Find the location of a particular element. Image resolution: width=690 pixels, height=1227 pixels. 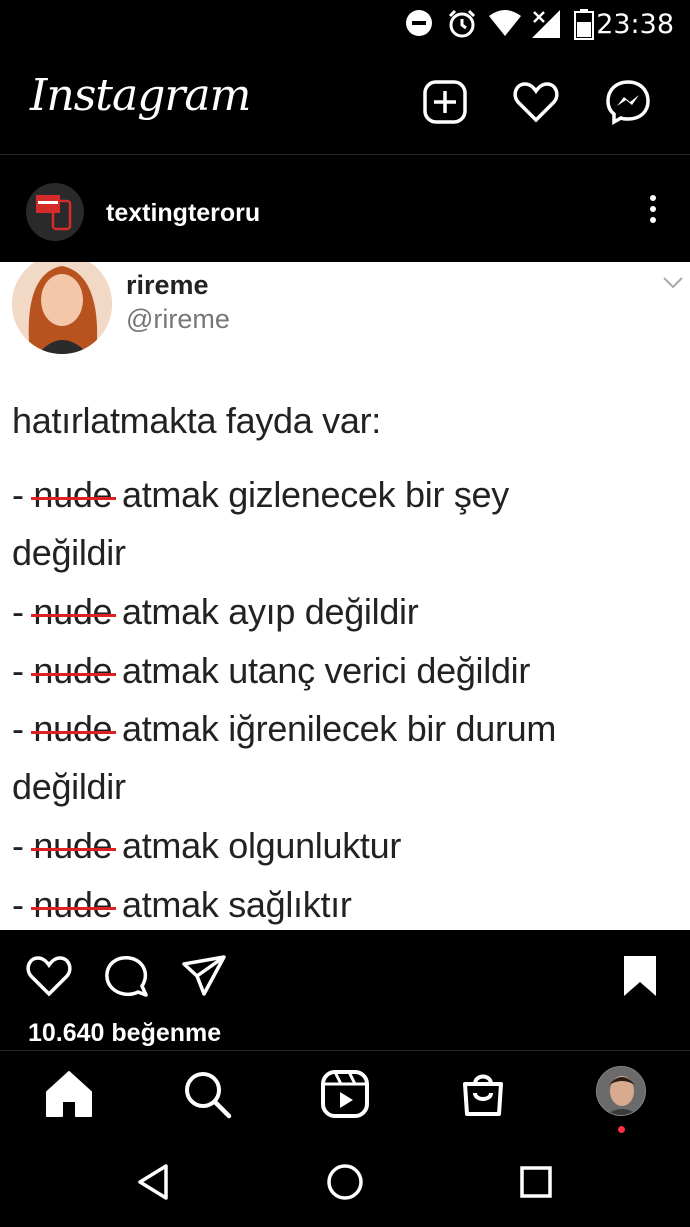

heart-icon is located at coordinates (536, 102).